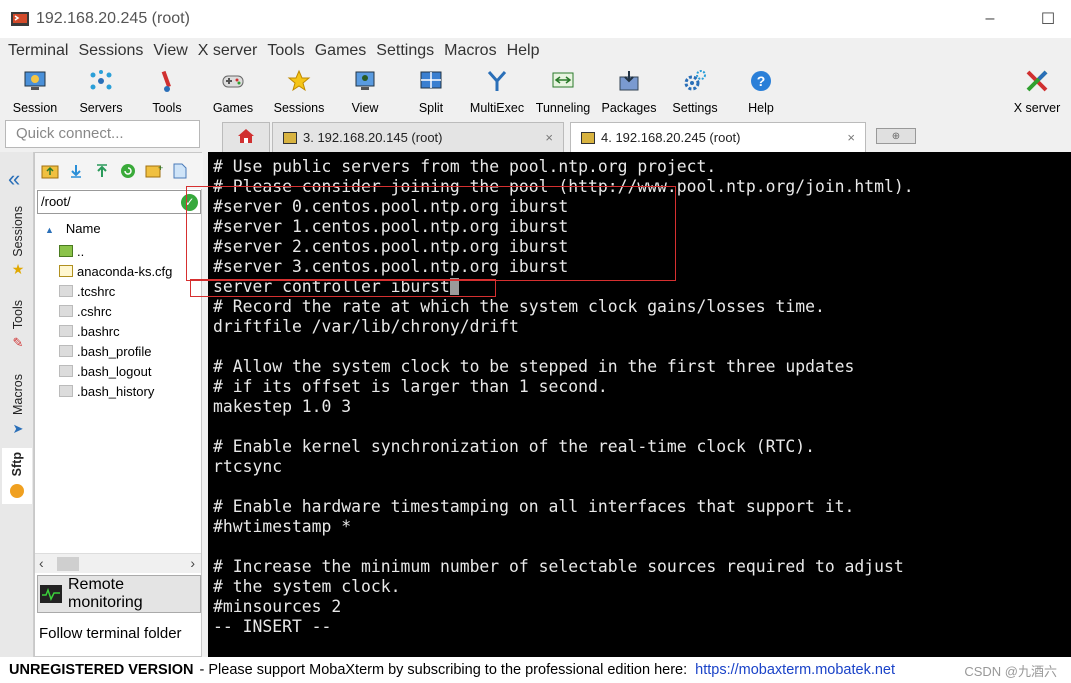  What do you see at coordinates (497, 91) in the screenshot?
I see `multiexec-button: MultiExec` at bounding box center [497, 91].